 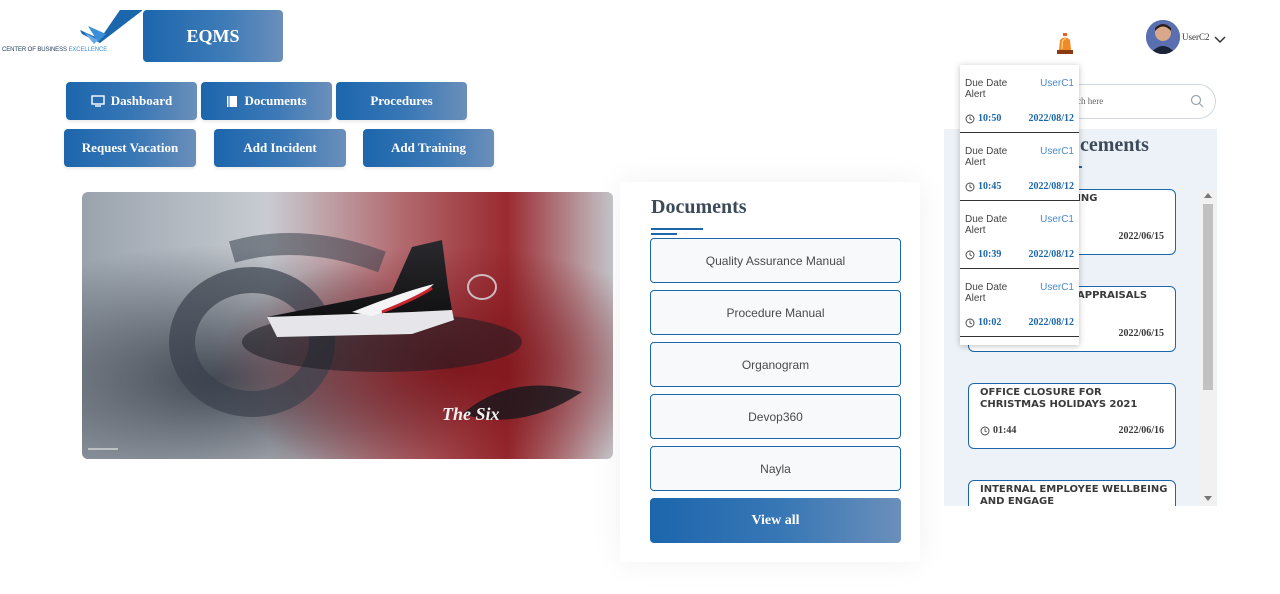 I want to click on notification-item: Due Date Alert UserC1 10:50 2022/08/12, so click(x=1019, y=99).